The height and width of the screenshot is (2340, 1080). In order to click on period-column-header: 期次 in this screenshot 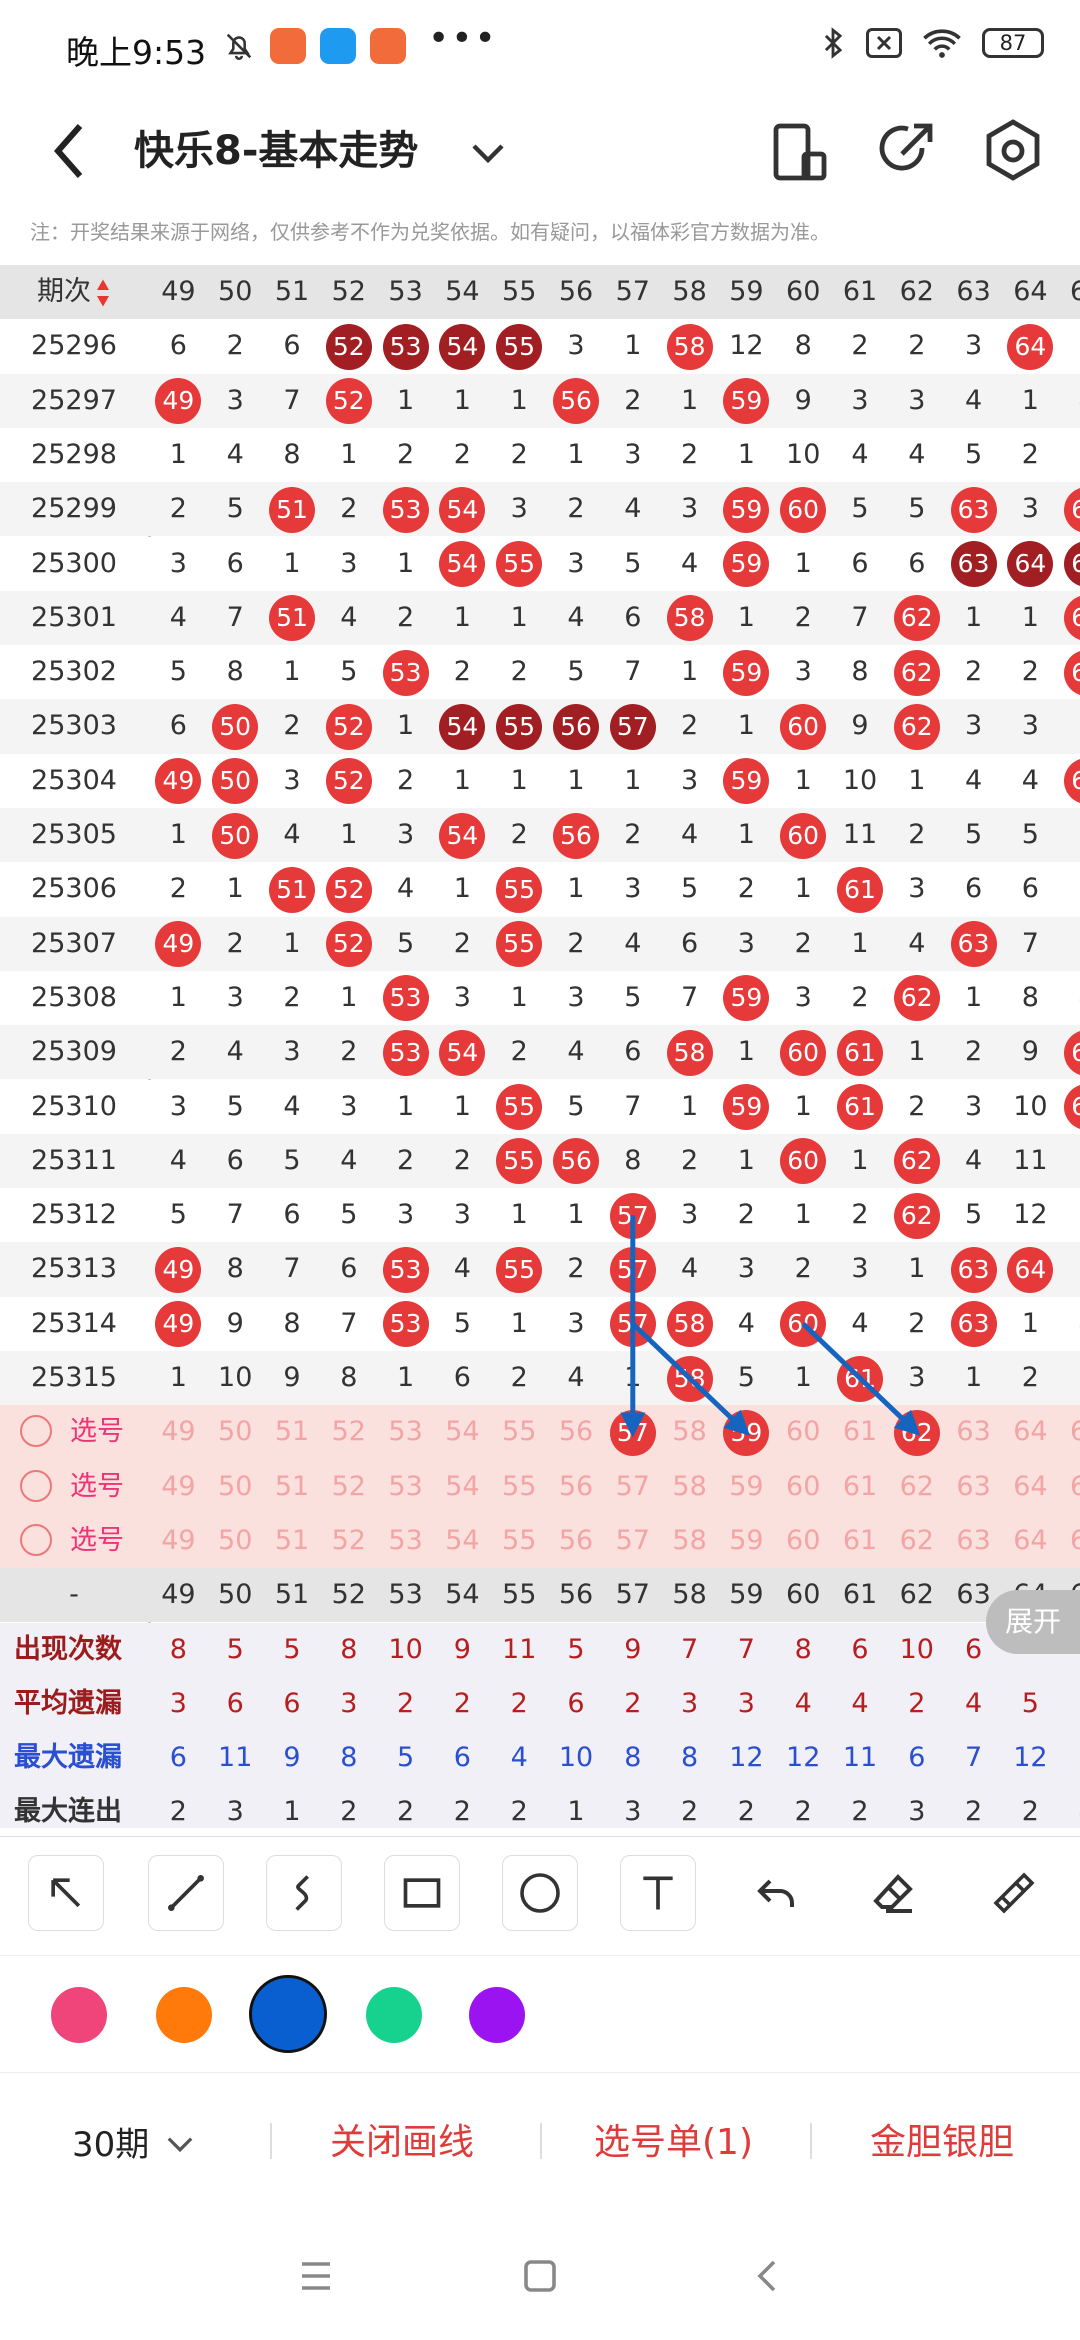, I will do `click(74, 292)`.